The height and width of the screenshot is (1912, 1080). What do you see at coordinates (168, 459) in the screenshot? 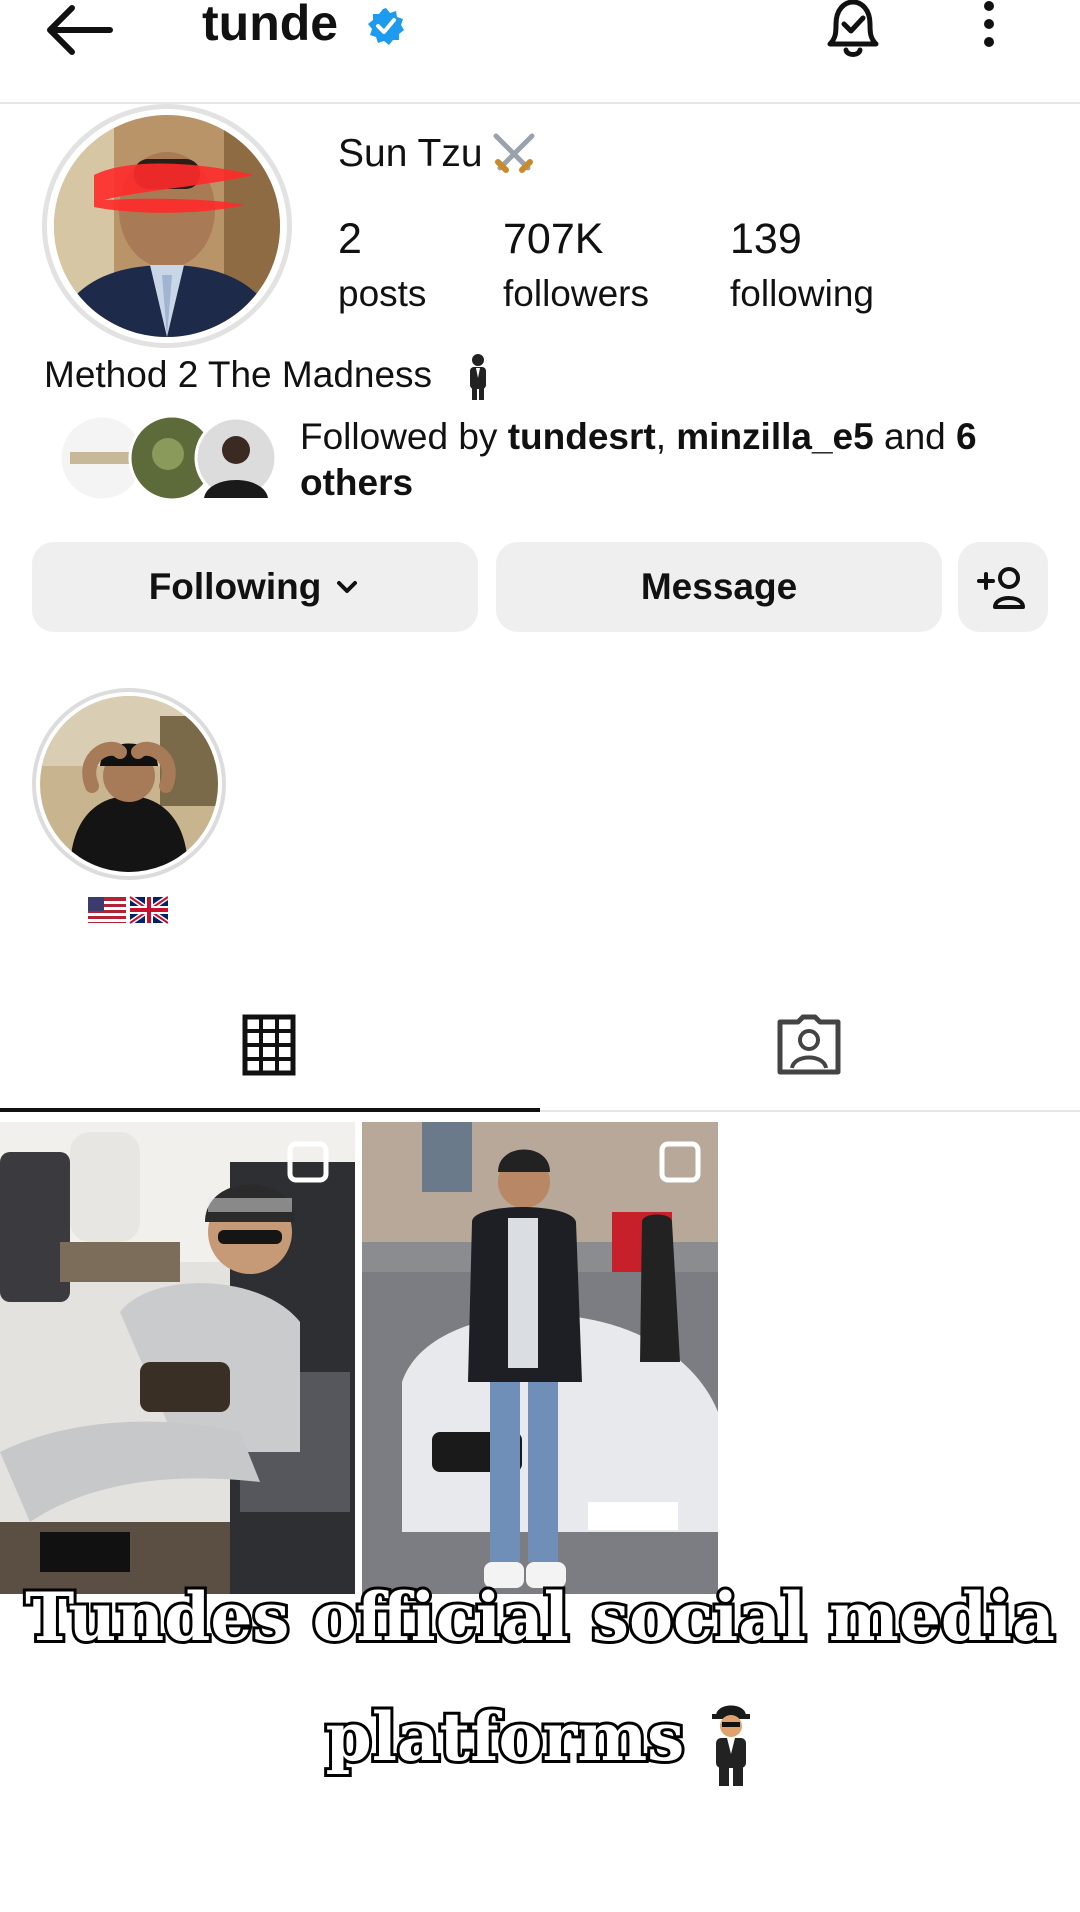
I see `mutual-followers-avatars` at bounding box center [168, 459].